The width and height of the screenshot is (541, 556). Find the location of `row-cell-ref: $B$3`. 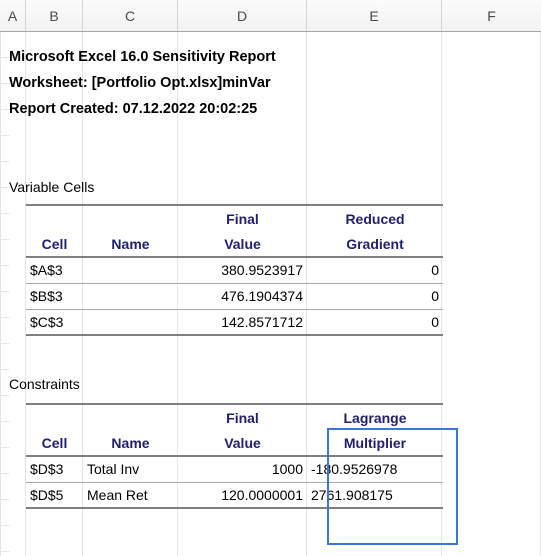

row-cell-ref: $B$3 is located at coordinates (54, 296).